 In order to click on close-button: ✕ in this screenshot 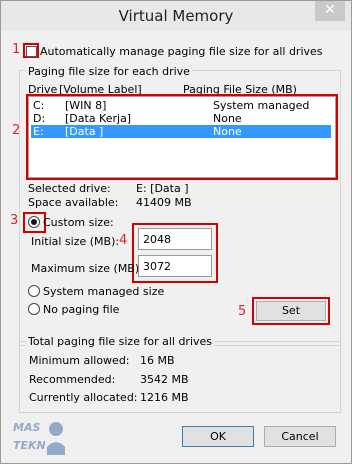, I will do `click(330, 11)`.